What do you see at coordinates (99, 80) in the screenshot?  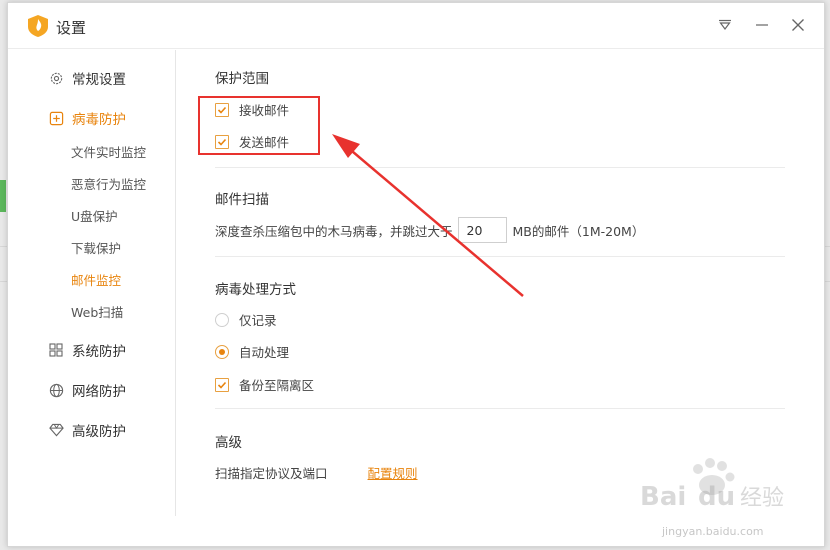 I see `sidebar-item-label: 常规设置` at bounding box center [99, 80].